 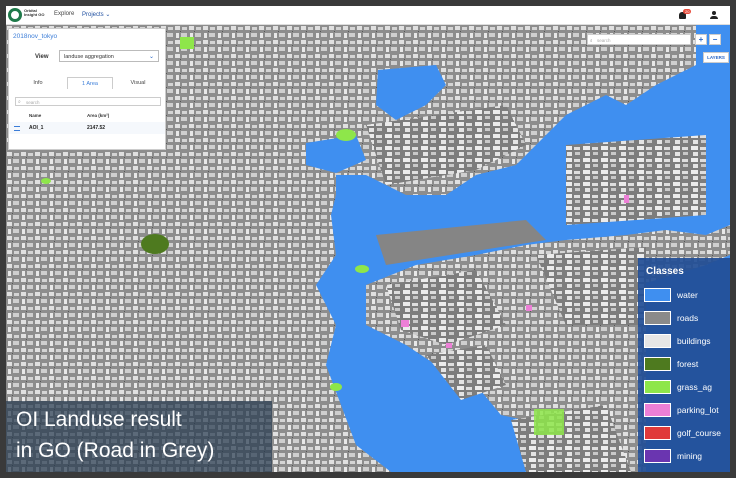 I want to click on map-search-input: ⌕ search, so click(x=639, y=39).